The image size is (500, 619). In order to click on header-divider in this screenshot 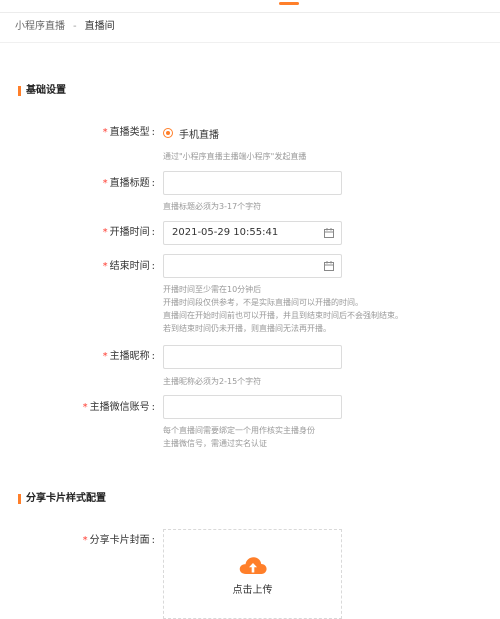, I will do `click(250, 42)`.